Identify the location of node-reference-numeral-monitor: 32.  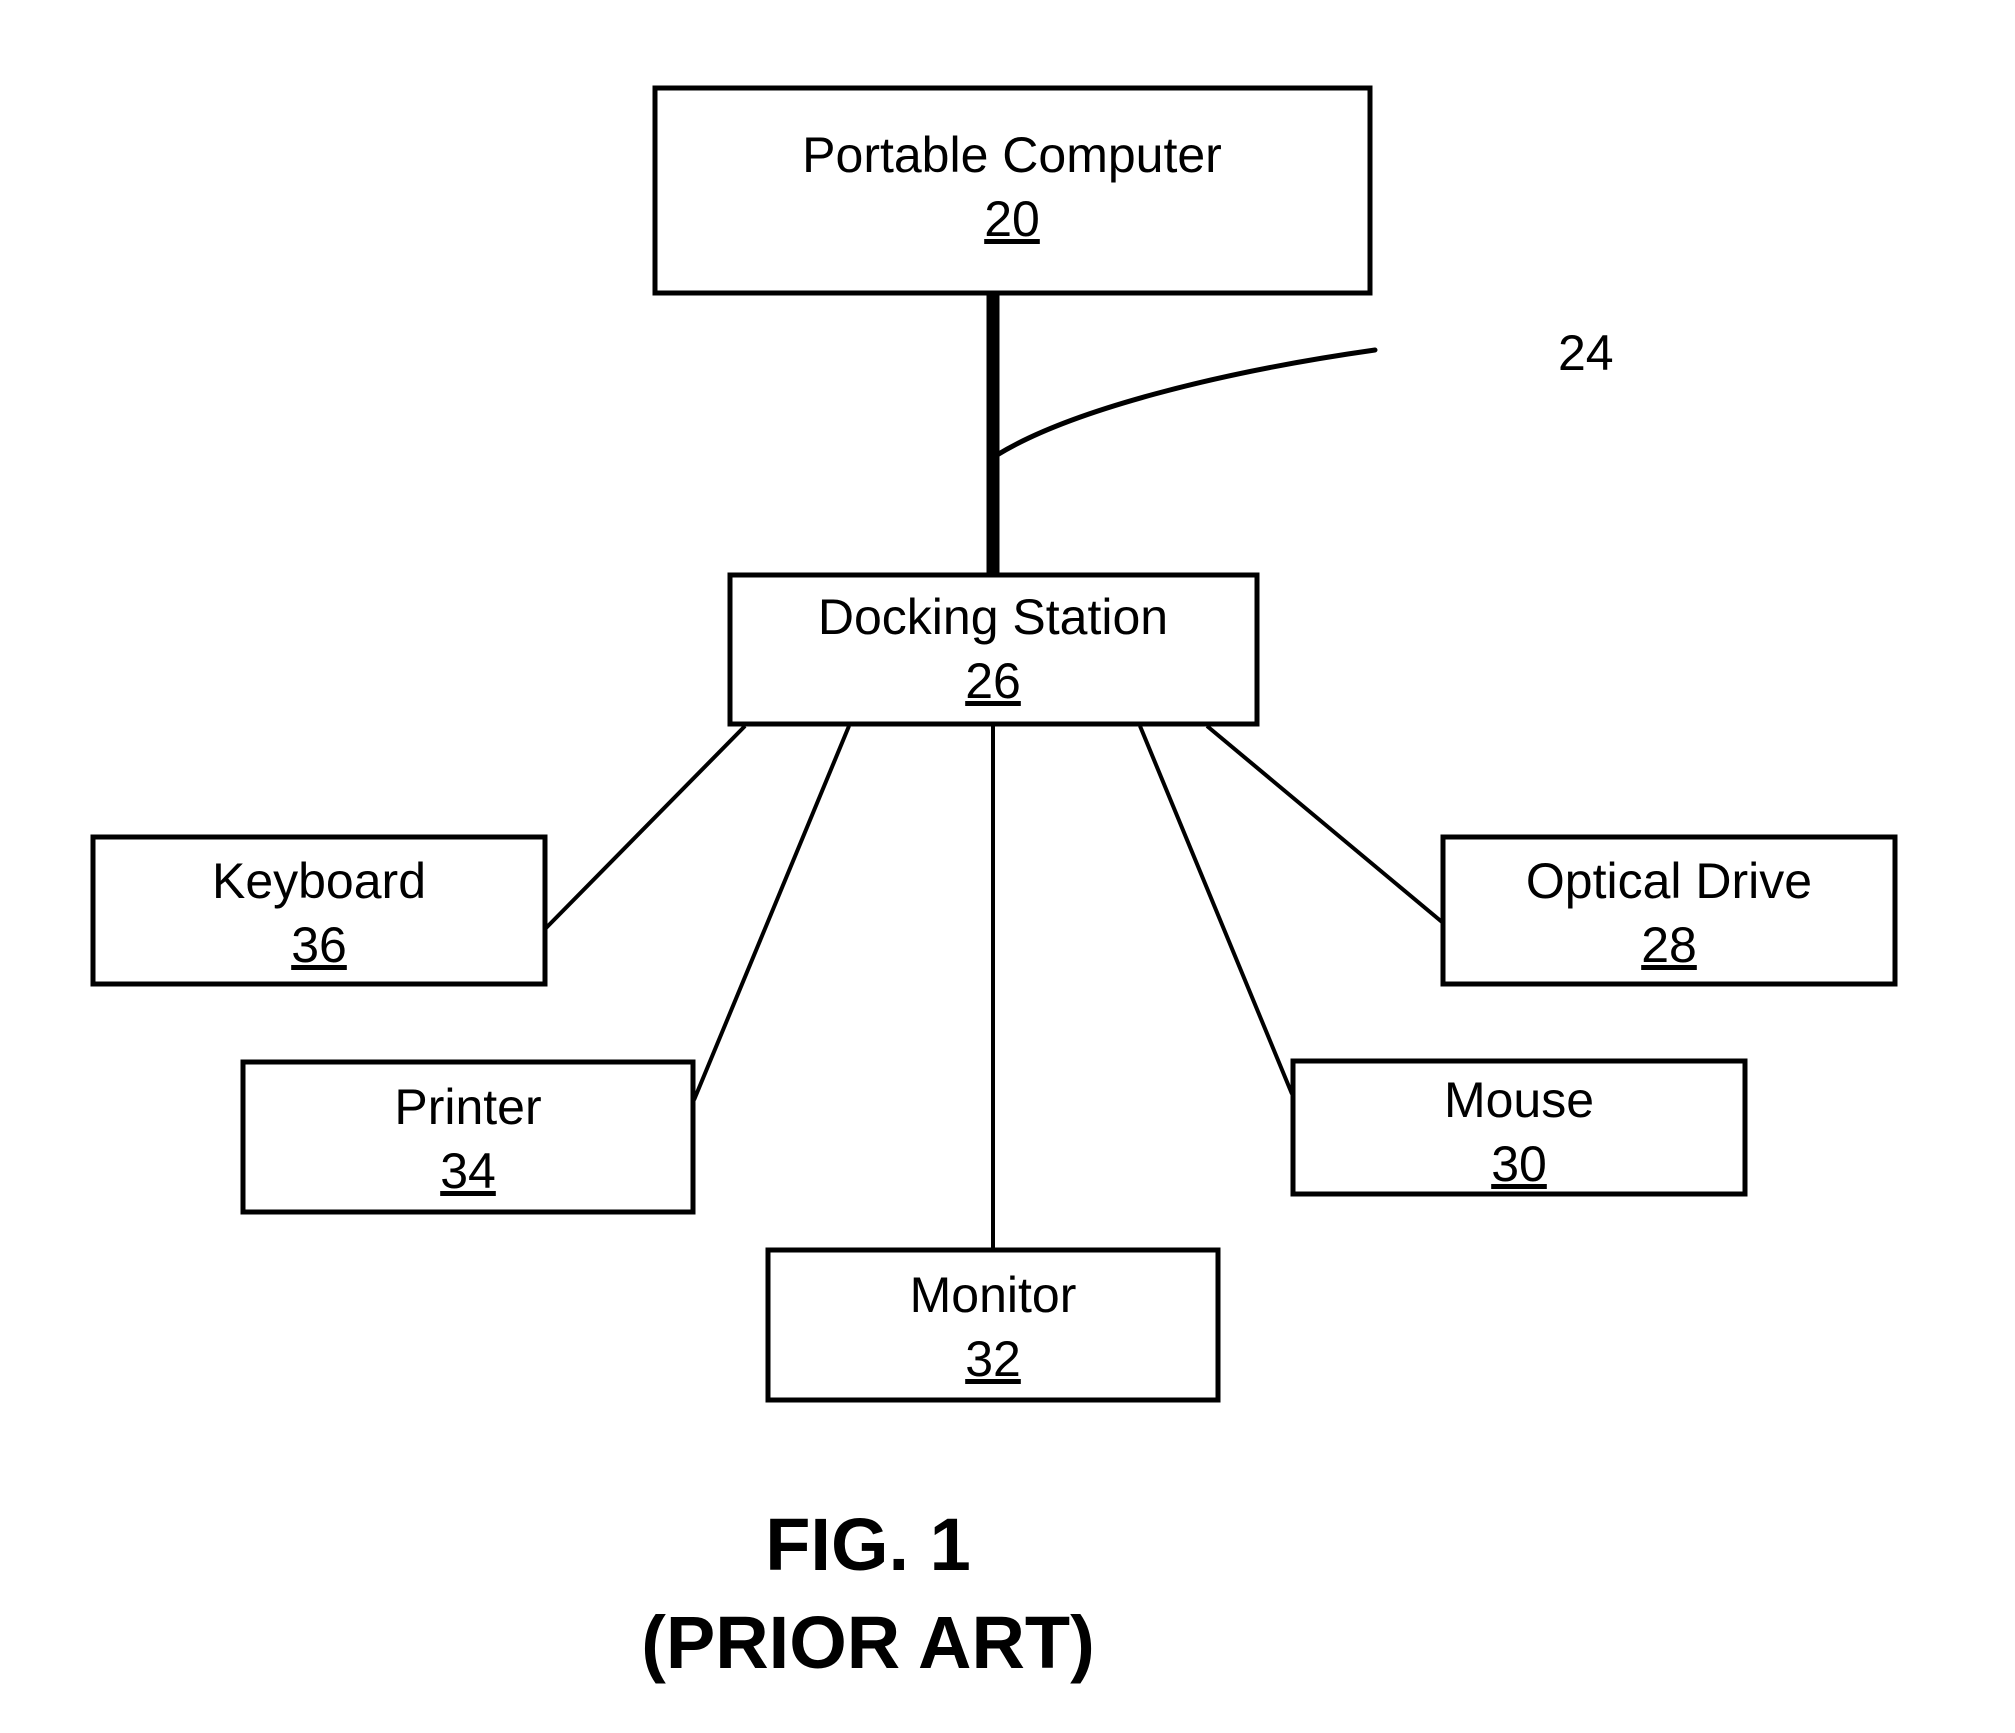
(993, 1359).